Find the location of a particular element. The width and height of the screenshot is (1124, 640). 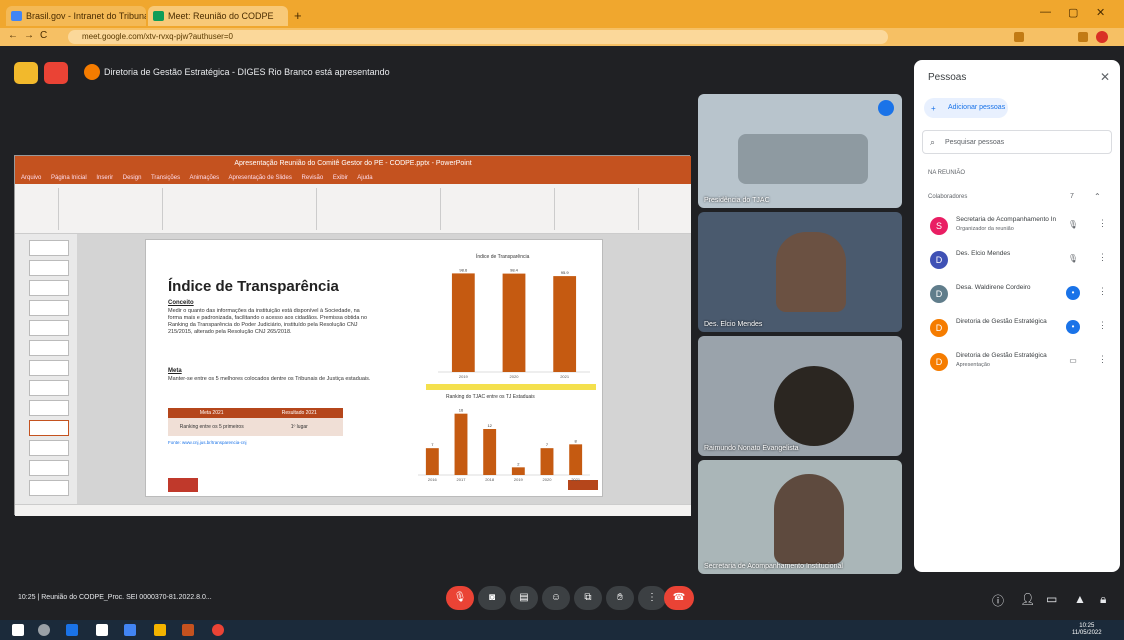

tjac-logo is located at coordinates (183, 485).